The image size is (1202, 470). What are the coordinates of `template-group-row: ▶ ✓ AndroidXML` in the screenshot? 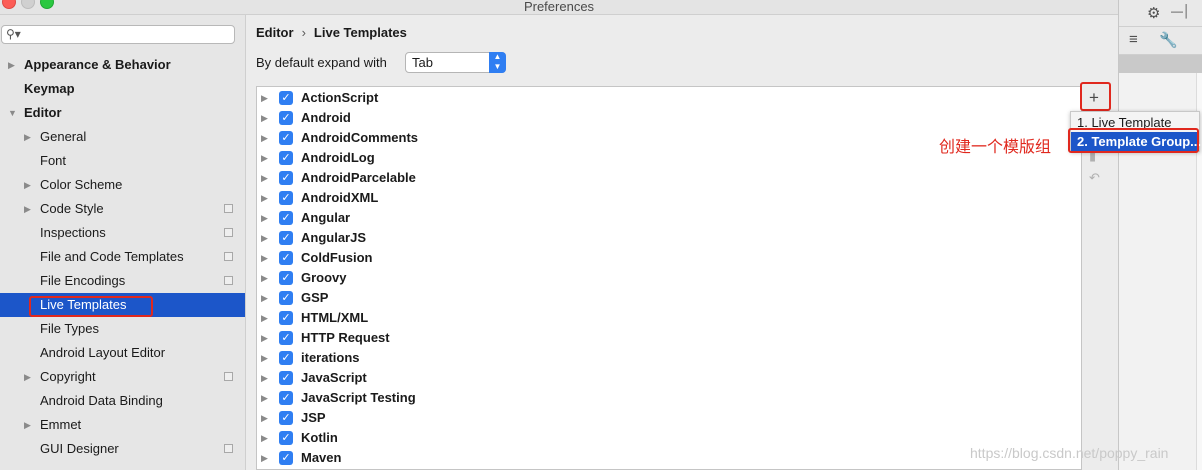 It's located at (669, 198).